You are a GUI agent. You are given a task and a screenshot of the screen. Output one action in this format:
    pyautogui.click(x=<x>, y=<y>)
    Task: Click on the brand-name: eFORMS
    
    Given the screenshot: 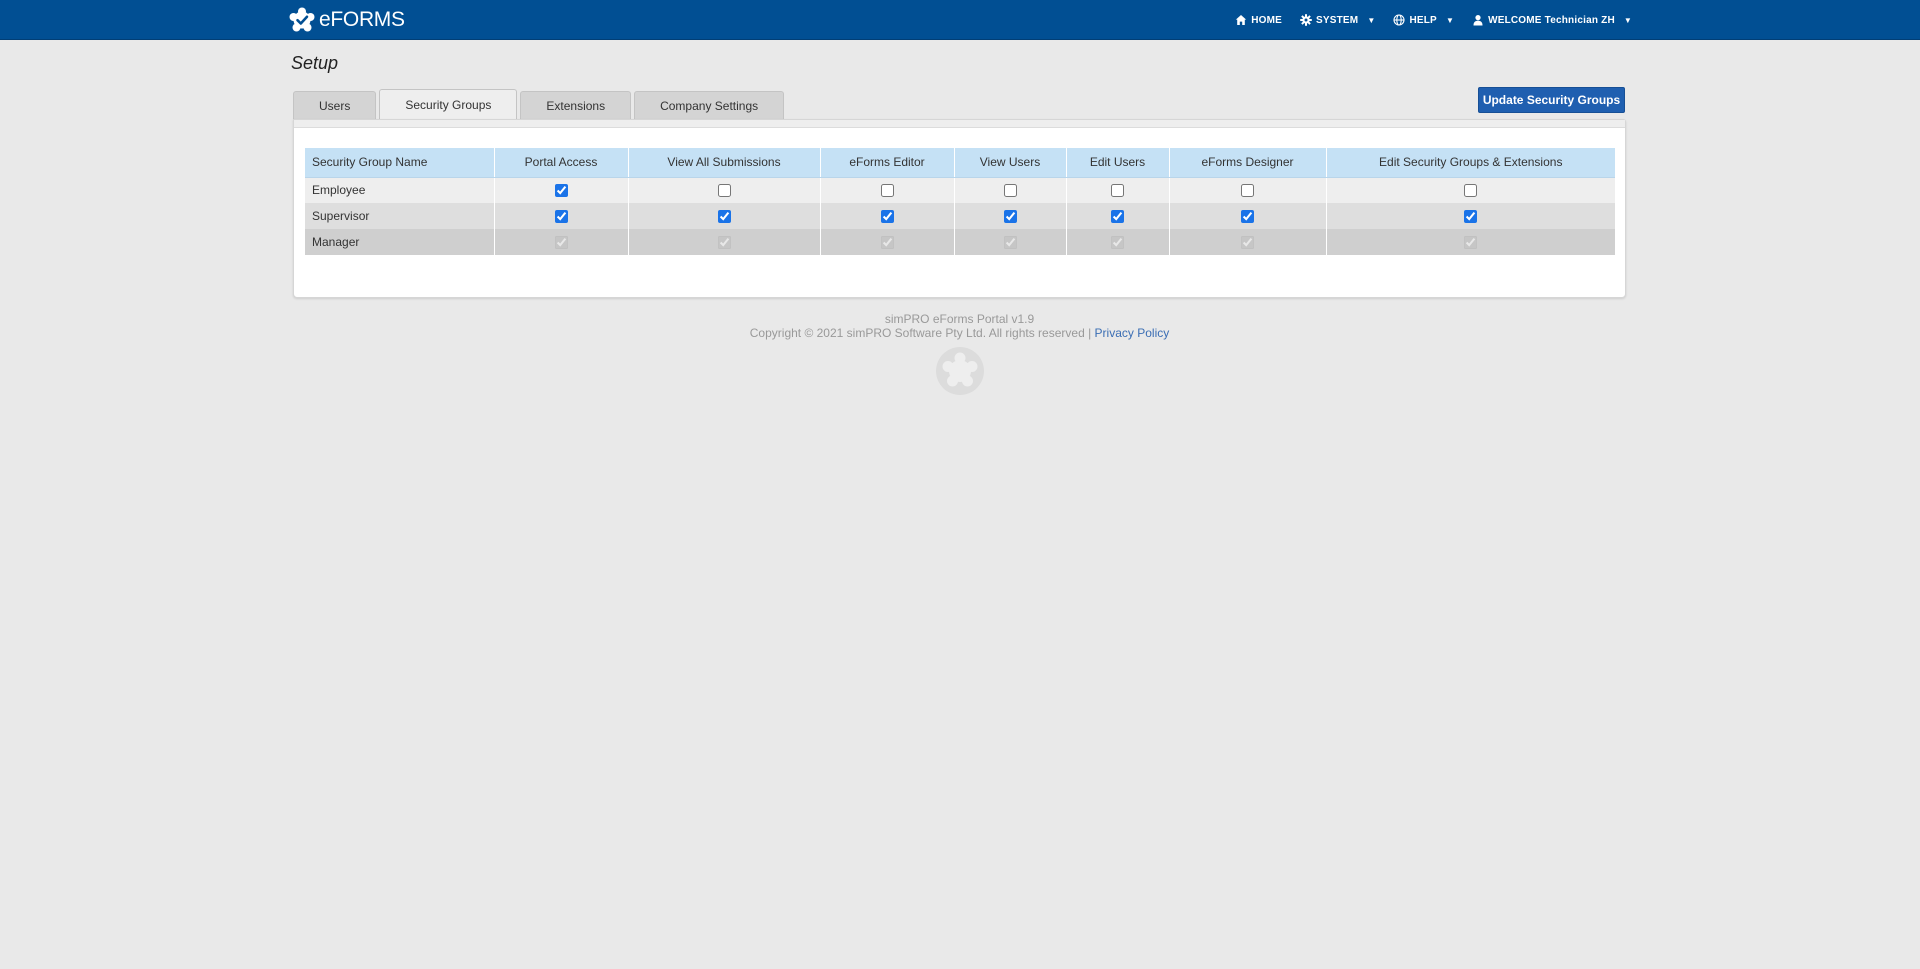 What is the action you would take?
    pyautogui.click(x=362, y=19)
    